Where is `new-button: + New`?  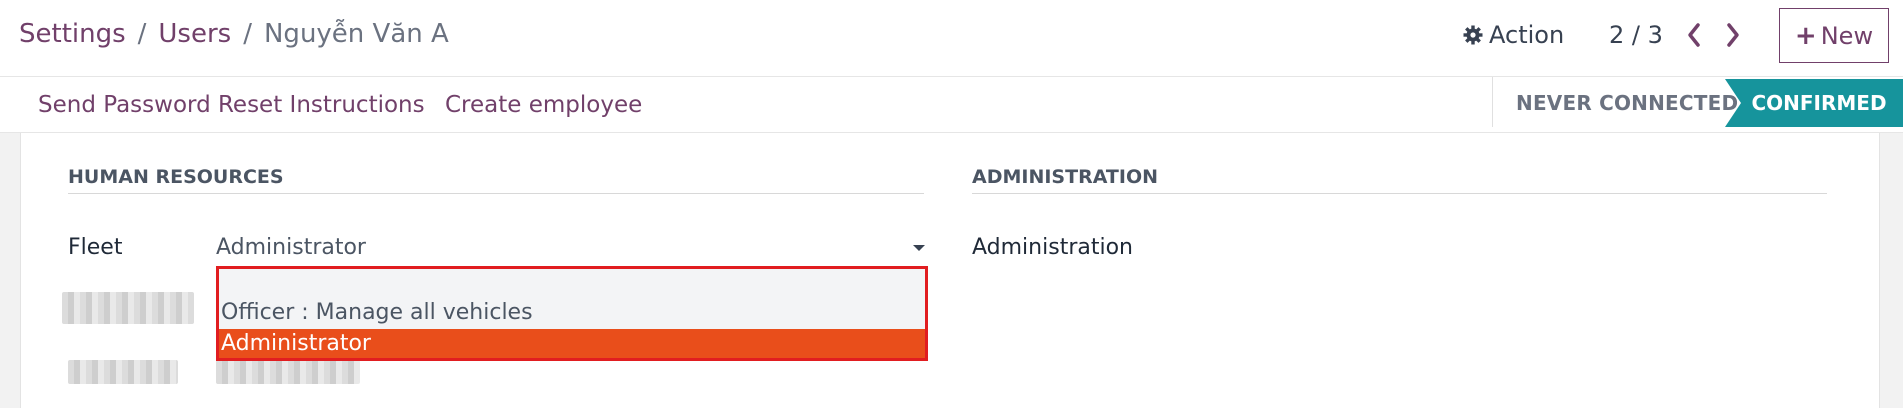 new-button: + New is located at coordinates (1834, 35).